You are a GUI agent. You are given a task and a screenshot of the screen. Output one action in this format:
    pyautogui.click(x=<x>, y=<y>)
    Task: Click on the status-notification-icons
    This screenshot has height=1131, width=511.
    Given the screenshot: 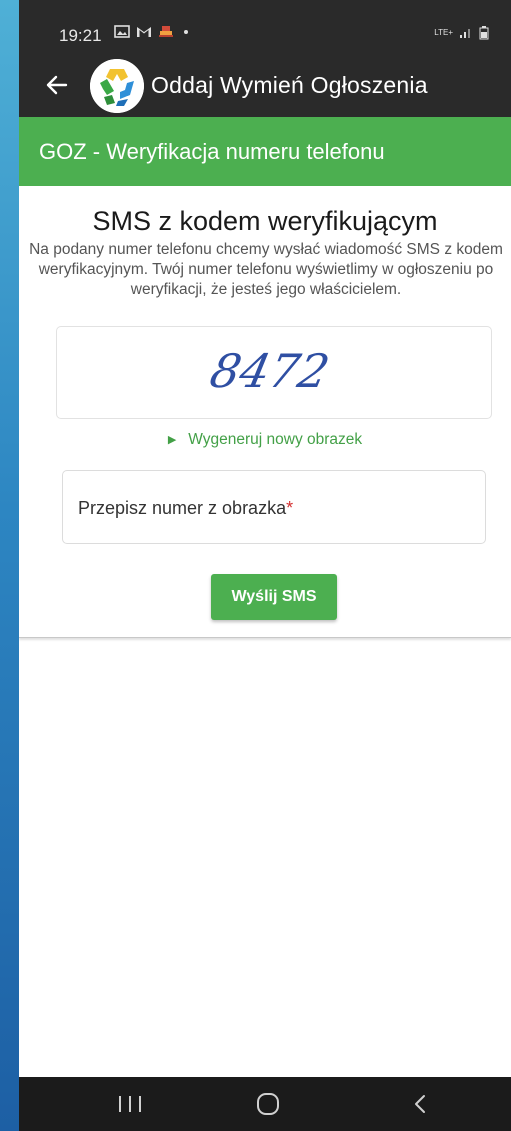 What is the action you would take?
    pyautogui.click(x=151, y=31)
    